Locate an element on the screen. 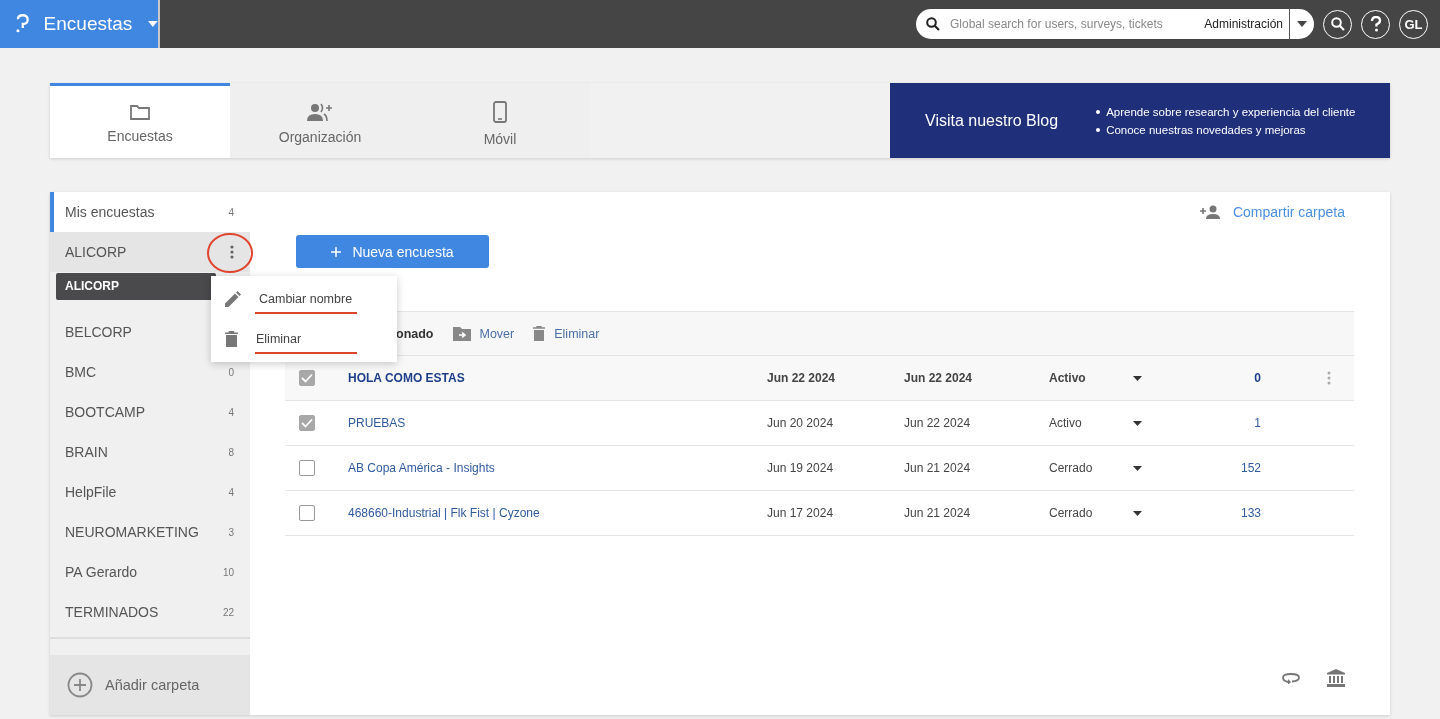 Image resolution: width=1440 pixels, height=719 pixels. search-field: Global search for users, surveys, tickets is located at coordinates (1060, 24).